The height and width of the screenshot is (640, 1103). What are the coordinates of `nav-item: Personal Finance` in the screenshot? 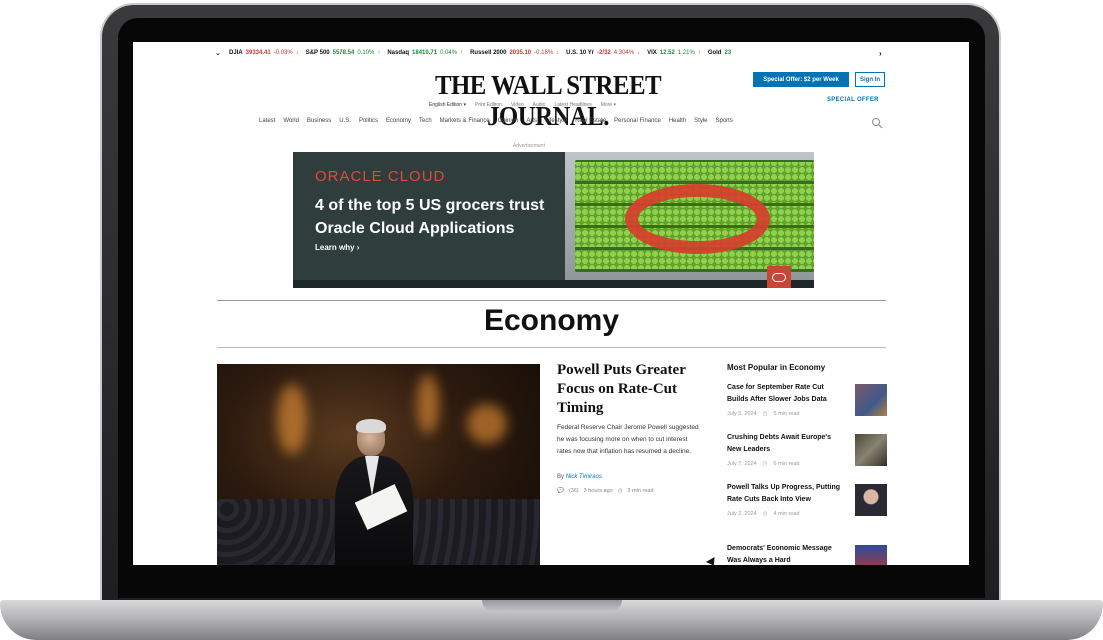 It's located at (637, 121).